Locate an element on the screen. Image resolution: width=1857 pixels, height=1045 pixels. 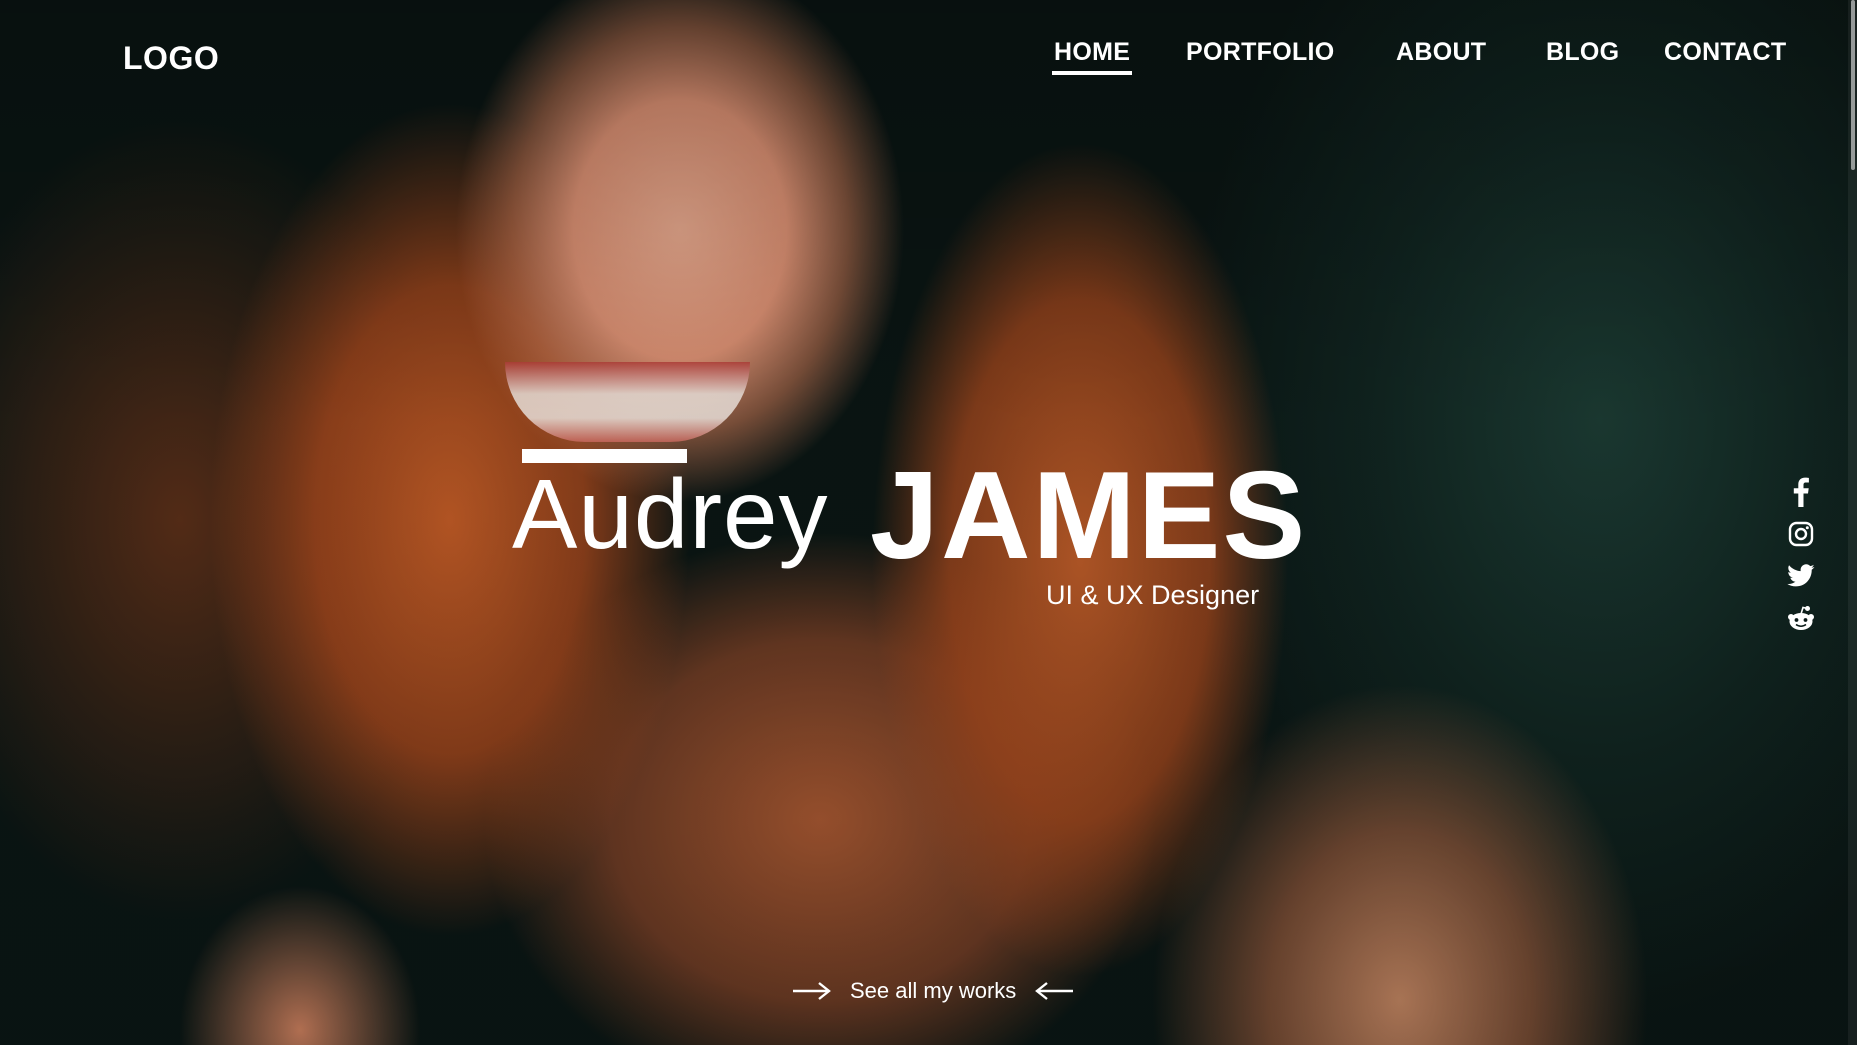
nav-item-contact: CONTACT is located at coordinates (1725, 52).